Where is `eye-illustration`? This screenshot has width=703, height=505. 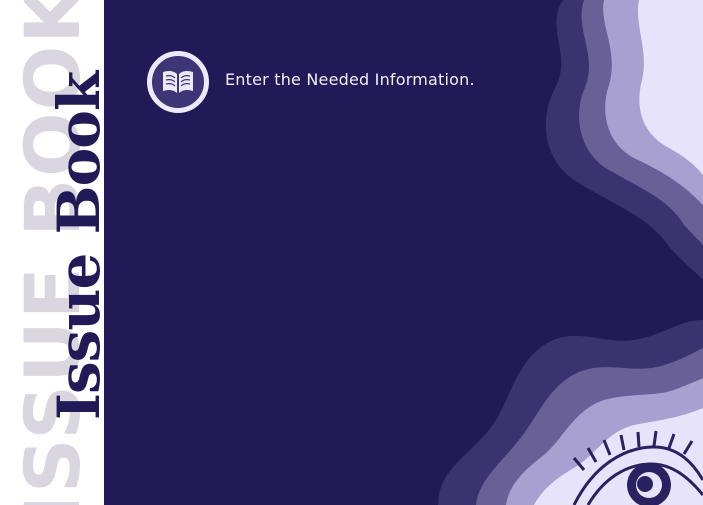
eye-illustration is located at coordinates (637, 467).